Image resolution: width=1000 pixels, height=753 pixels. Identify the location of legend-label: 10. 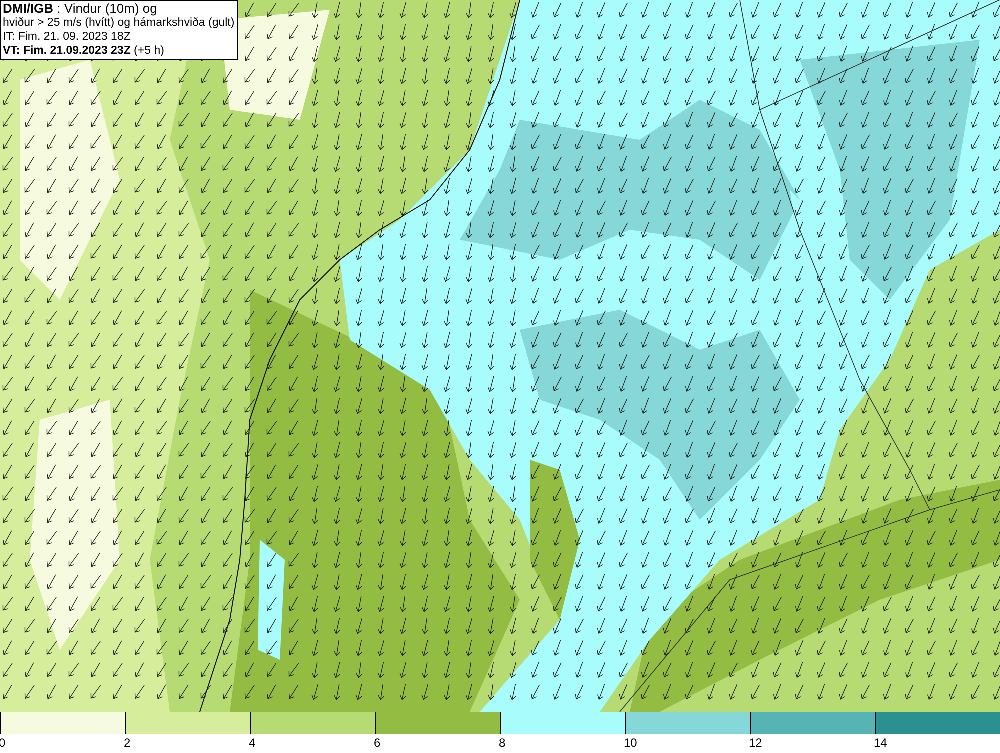
(630, 743).